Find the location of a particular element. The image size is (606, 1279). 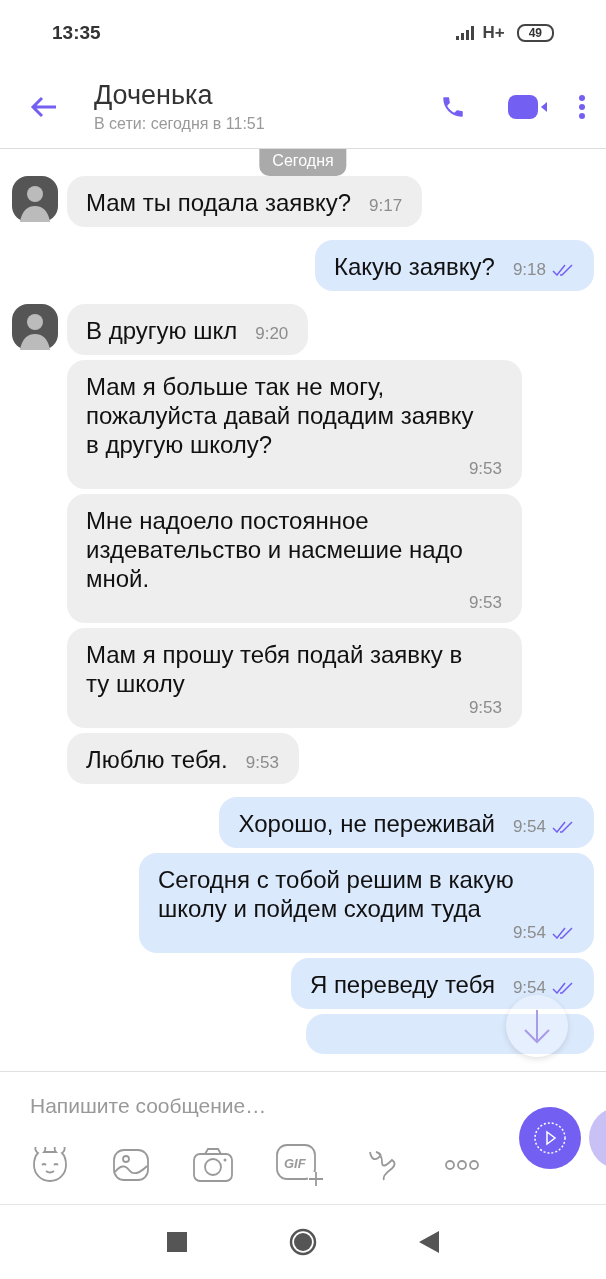

image-icon is located at coordinates (131, 1165).